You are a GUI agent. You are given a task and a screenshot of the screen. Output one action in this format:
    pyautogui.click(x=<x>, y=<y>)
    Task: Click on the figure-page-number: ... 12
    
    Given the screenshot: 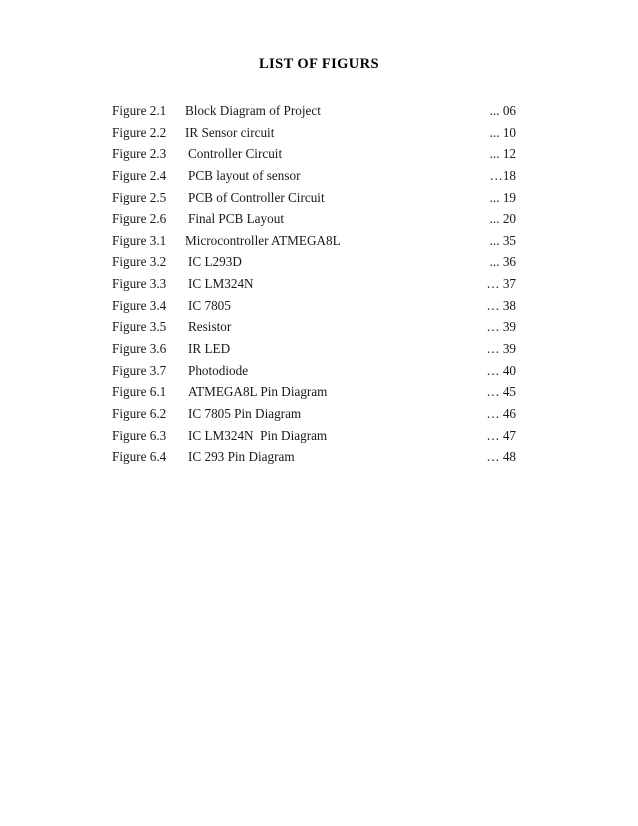 What is the action you would take?
    pyautogui.click(x=502, y=154)
    